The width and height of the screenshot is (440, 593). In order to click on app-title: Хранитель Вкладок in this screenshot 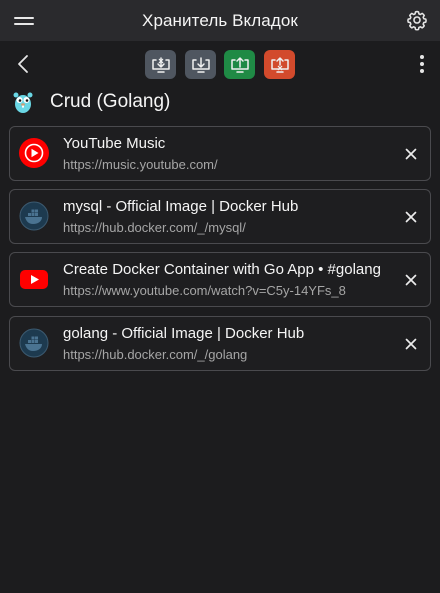, I will do `click(220, 20)`.